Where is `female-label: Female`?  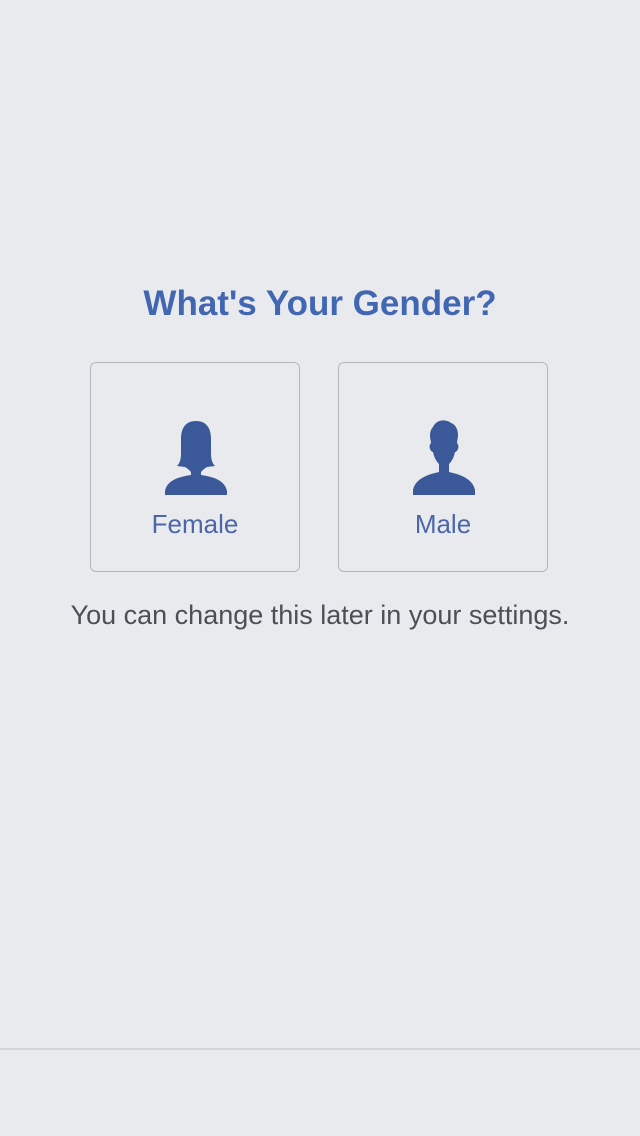 female-label: Female is located at coordinates (195, 524).